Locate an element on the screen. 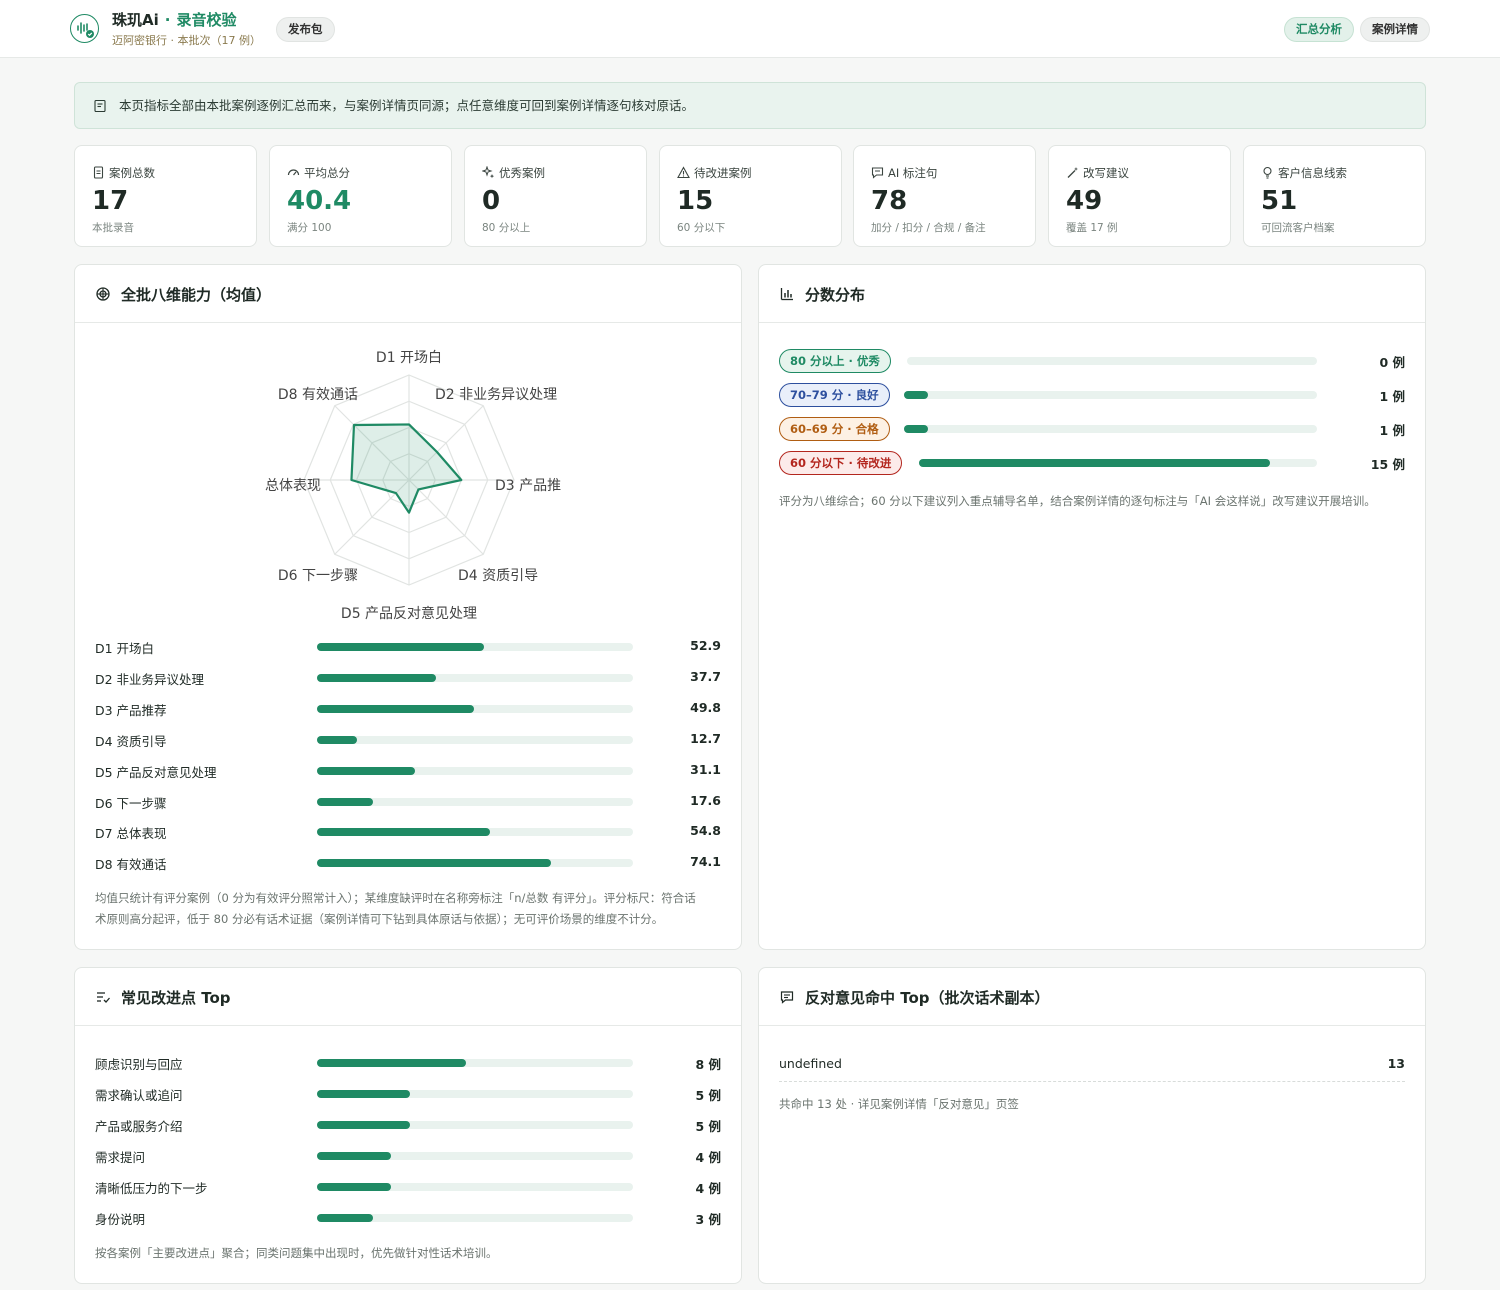 The image size is (1500, 1290). stat-label: 客户信息线索 is located at coordinates (1304, 173).